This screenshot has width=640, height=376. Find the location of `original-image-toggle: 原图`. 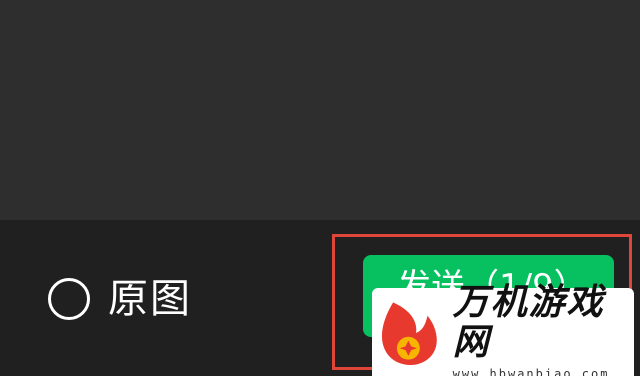

original-image-toggle: 原图 is located at coordinates (120, 299).